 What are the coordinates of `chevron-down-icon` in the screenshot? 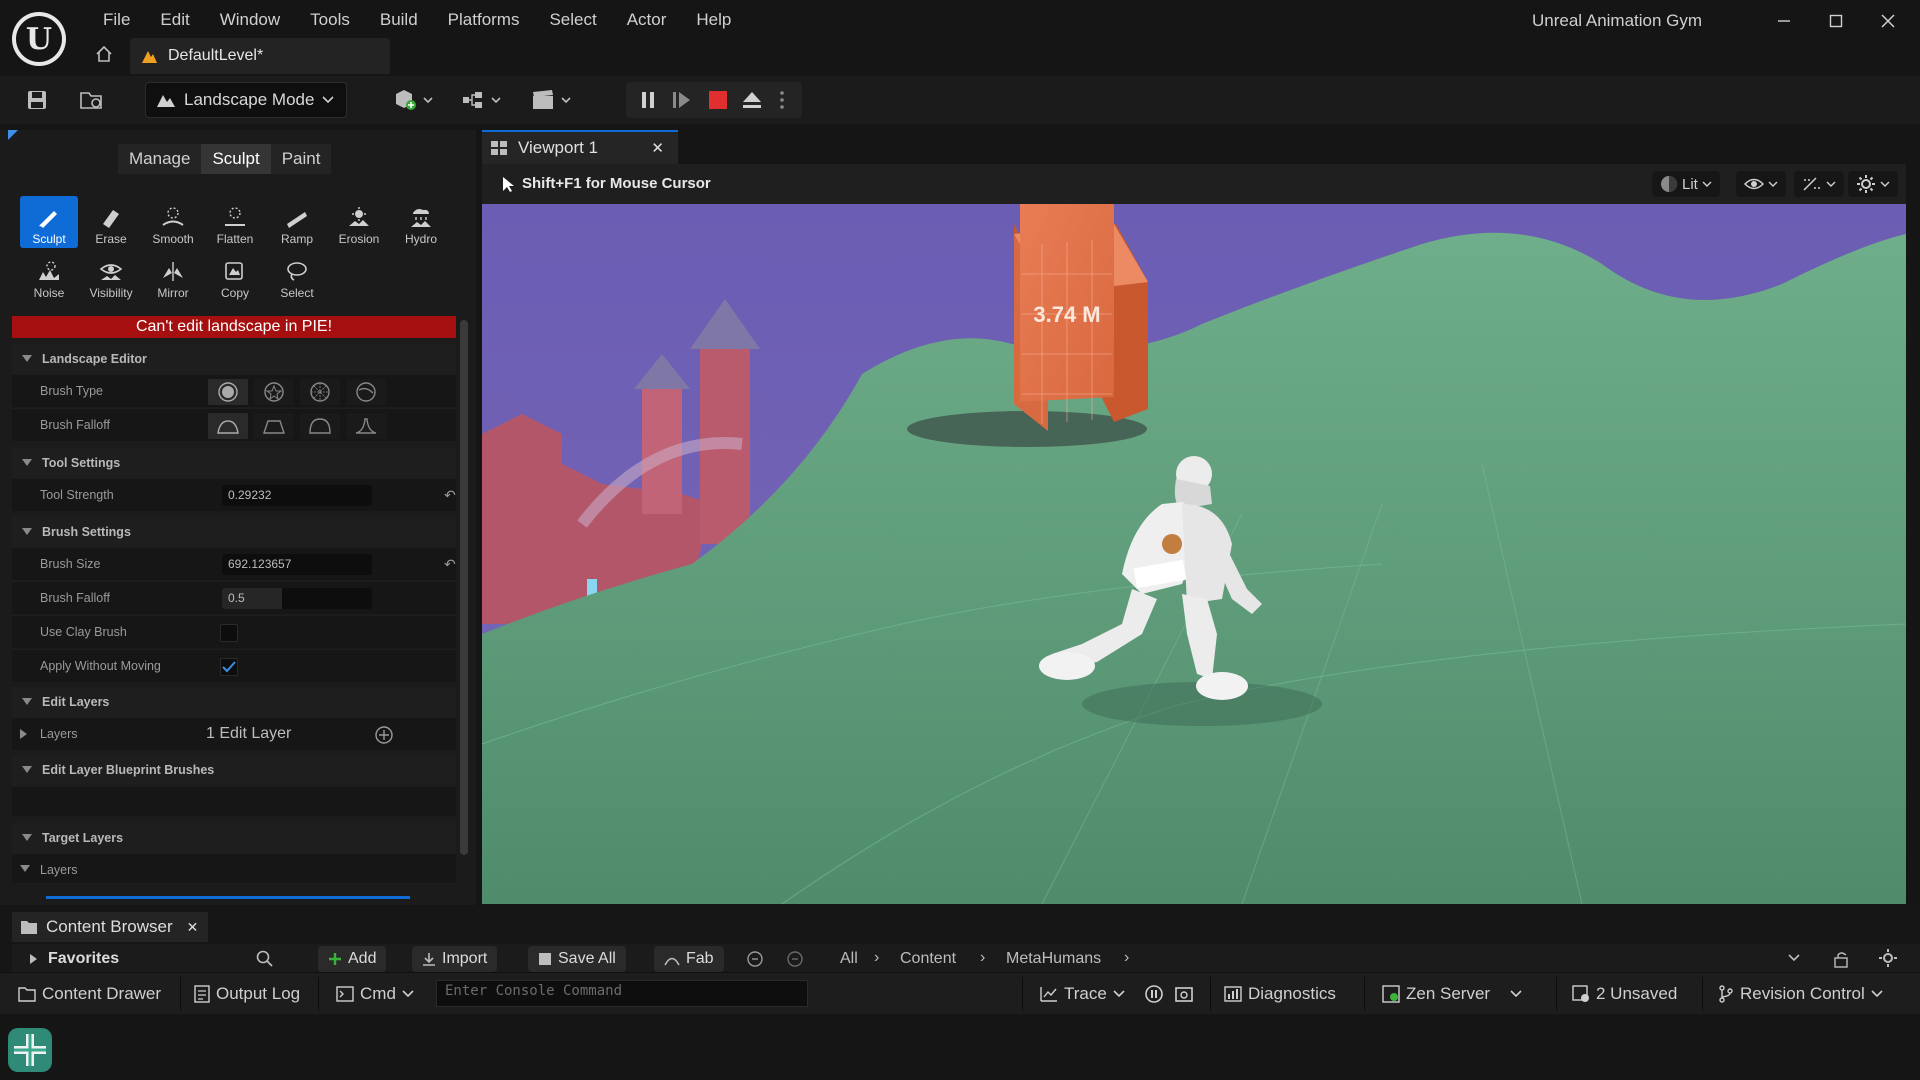 It's located at (1794, 958).